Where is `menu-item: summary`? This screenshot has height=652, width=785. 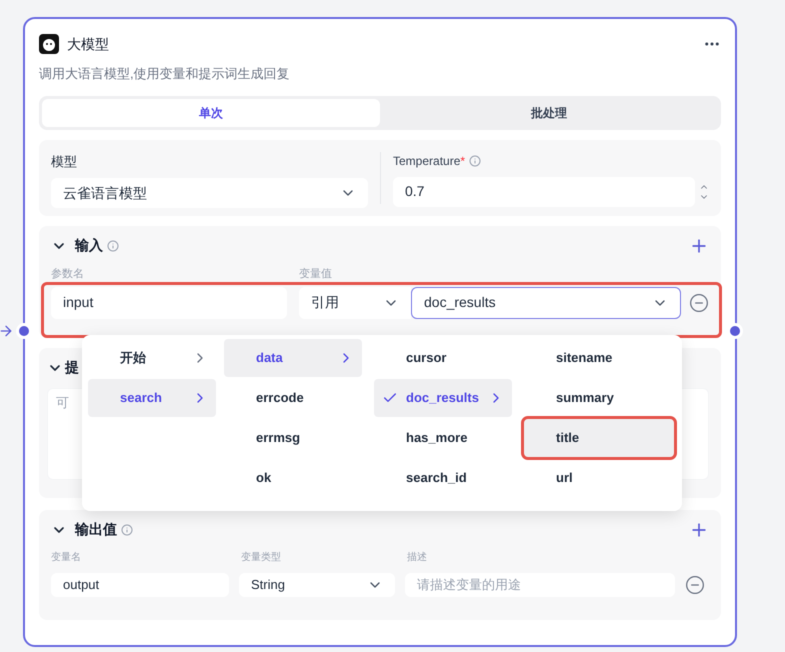
menu-item: summary is located at coordinates (599, 398).